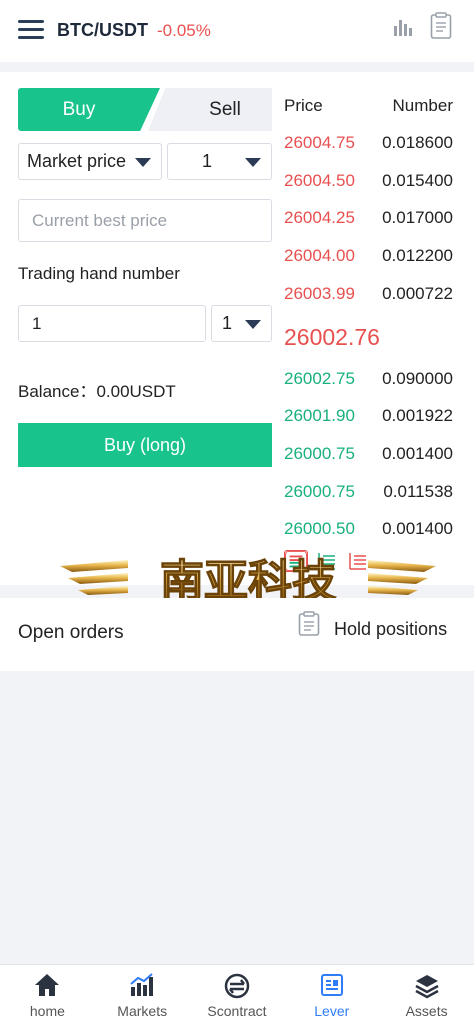 The image size is (474, 1024). What do you see at coordinates (57, 391) in the screenshot?
I see `balance-label: Balance：` at bounding box center [57, 391].